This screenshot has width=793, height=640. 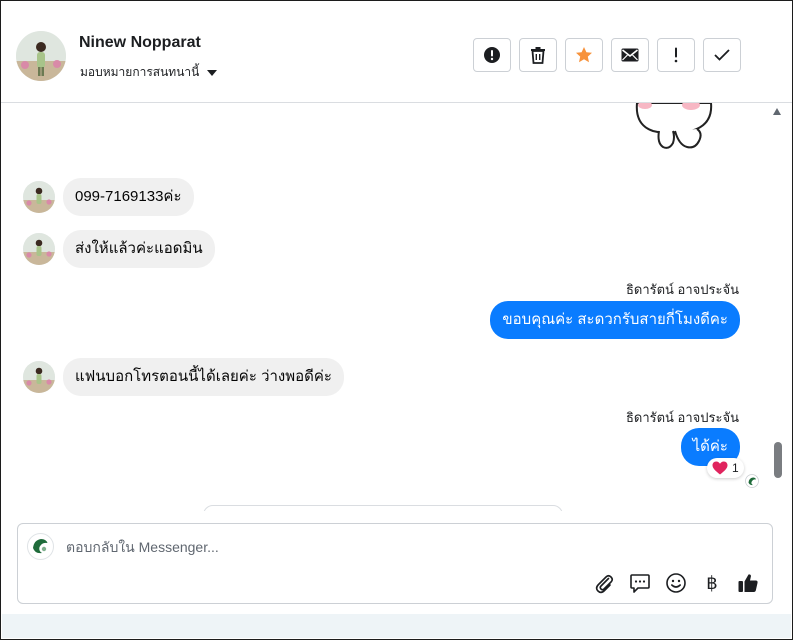 What do you see at coordinates (615, 320) in the screenshot?
I see `message-bubble-outgoing: ขอบคุณค่ะ สะดวกรับสายกี่โมงดีคะ` at bounding box center [615, 320].